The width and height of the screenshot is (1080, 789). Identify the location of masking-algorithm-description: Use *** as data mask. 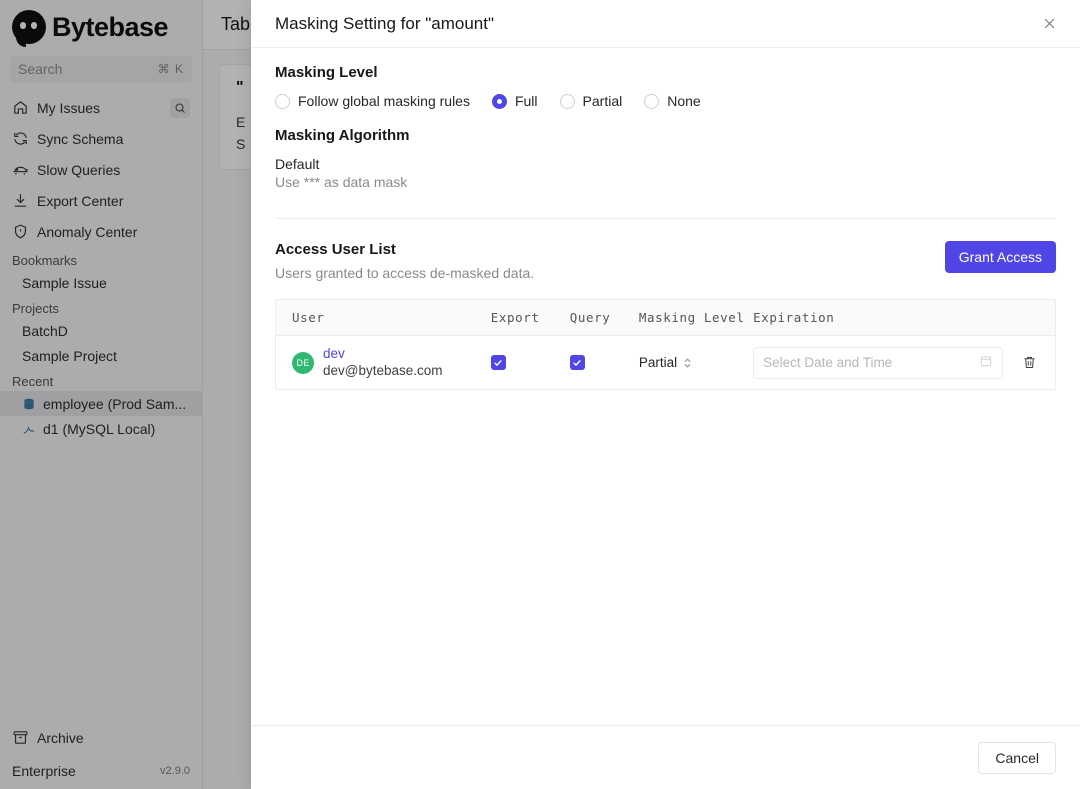
(341, 182).